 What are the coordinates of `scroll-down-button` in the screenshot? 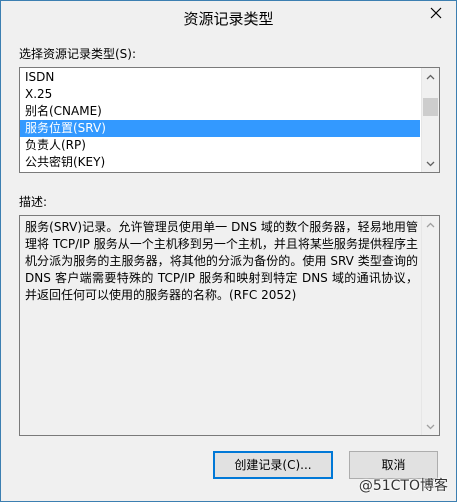 It's located at (430, 163).